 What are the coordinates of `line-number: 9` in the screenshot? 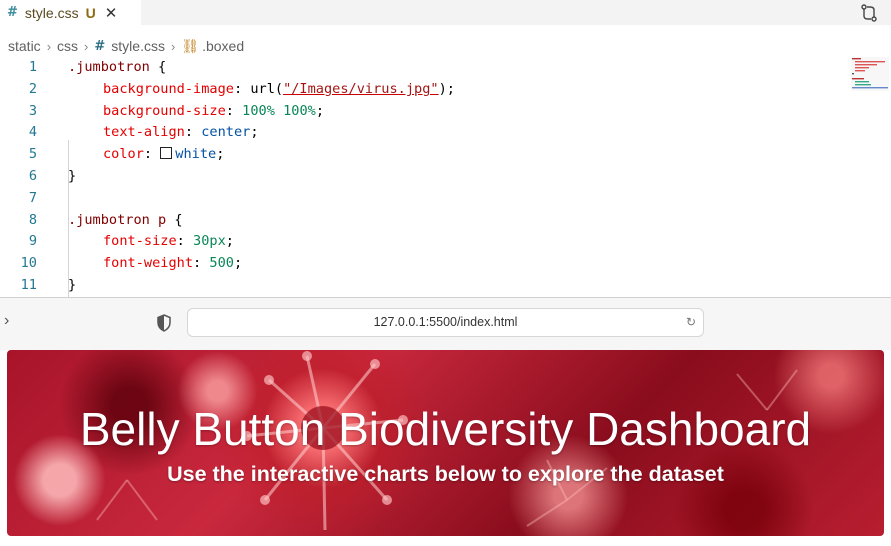 It's located at (32, 241).